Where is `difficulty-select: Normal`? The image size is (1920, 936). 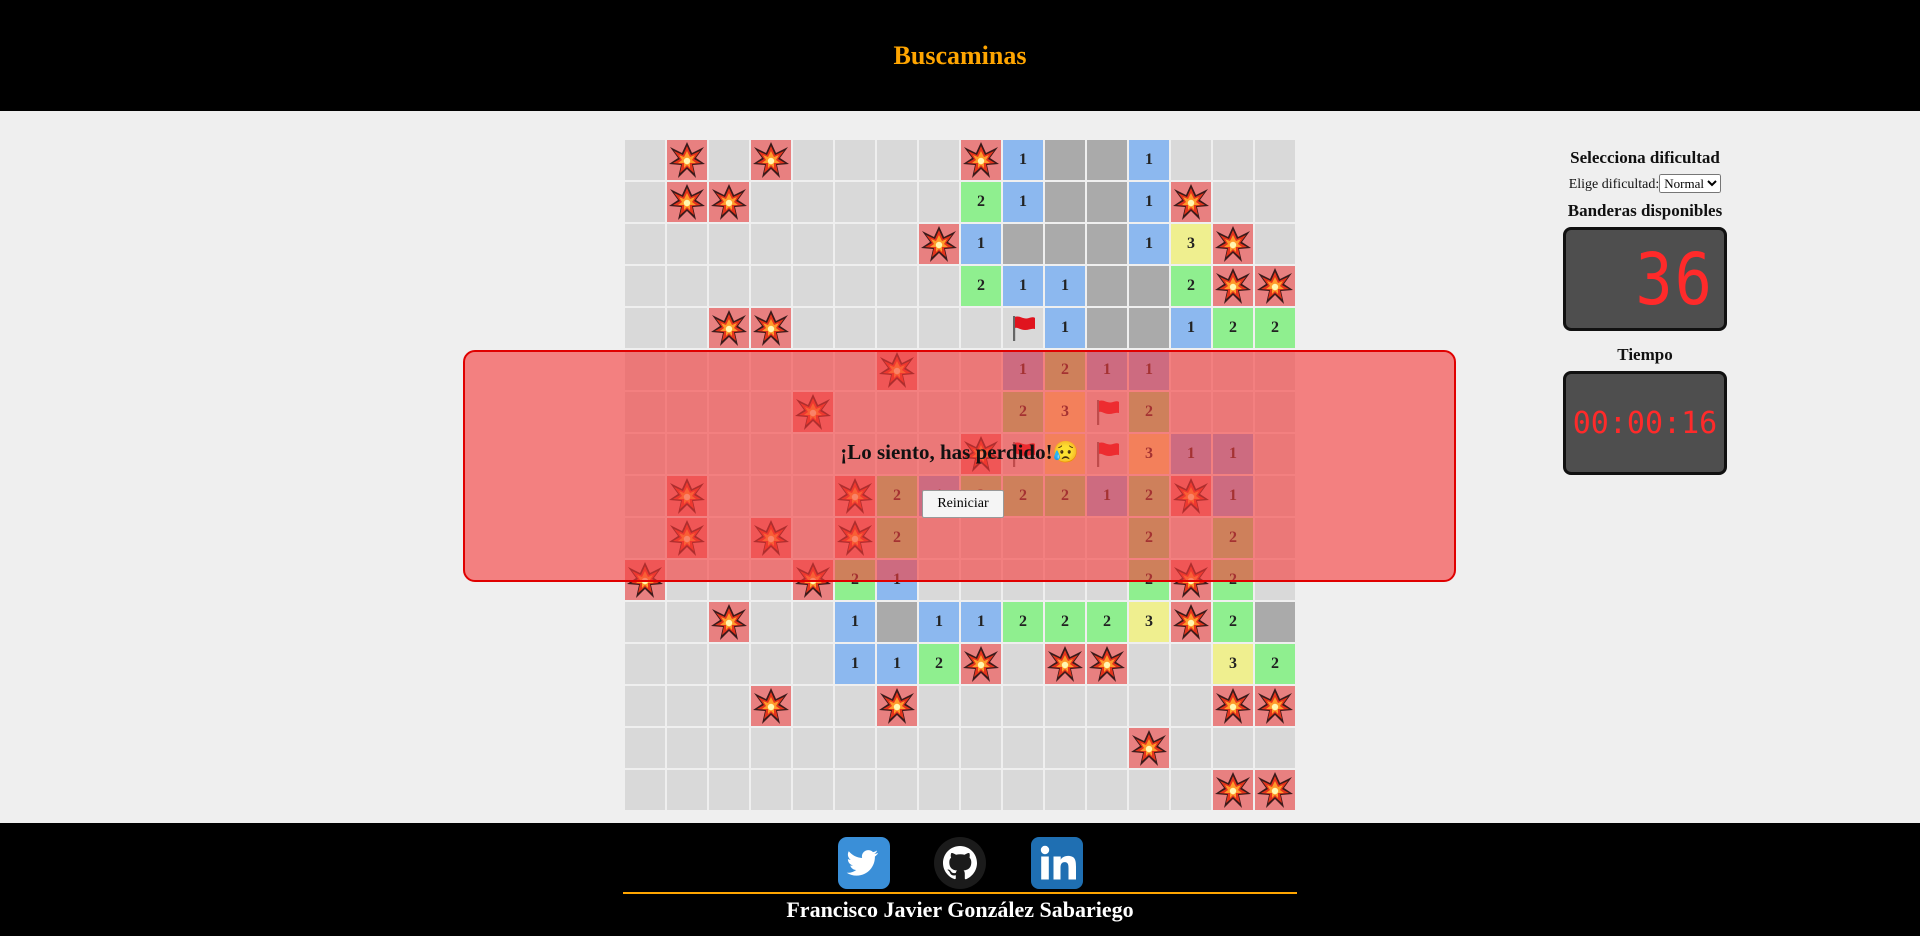
difficulty-select: Normal is located at coordinates (1690, 183).